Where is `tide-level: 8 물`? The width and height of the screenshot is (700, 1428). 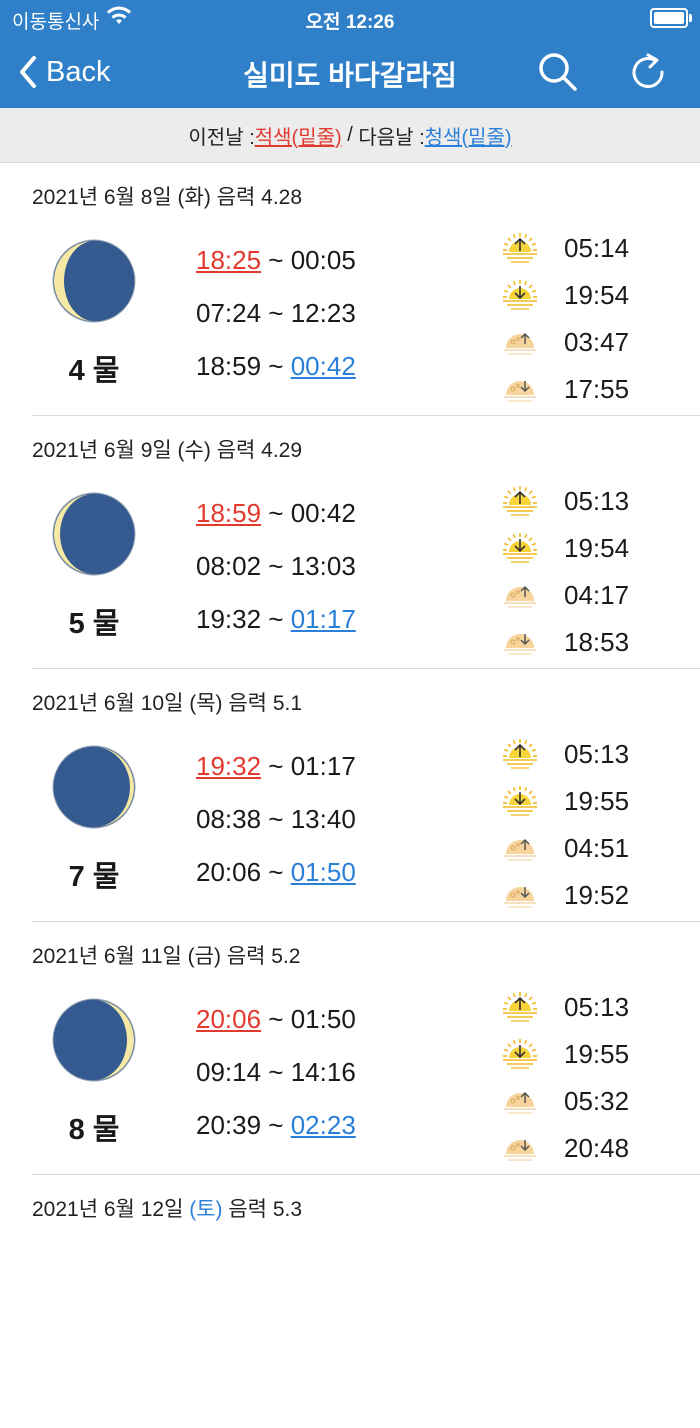 tide-level: 8 물 is located at coordinates (94, 1130).